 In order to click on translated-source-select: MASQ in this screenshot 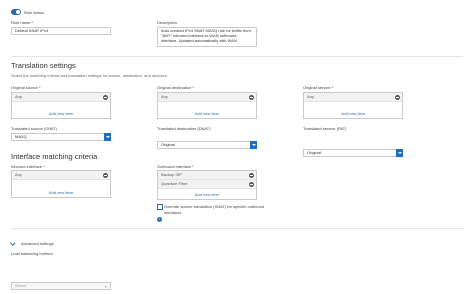, I will do `click(61, 137)`.